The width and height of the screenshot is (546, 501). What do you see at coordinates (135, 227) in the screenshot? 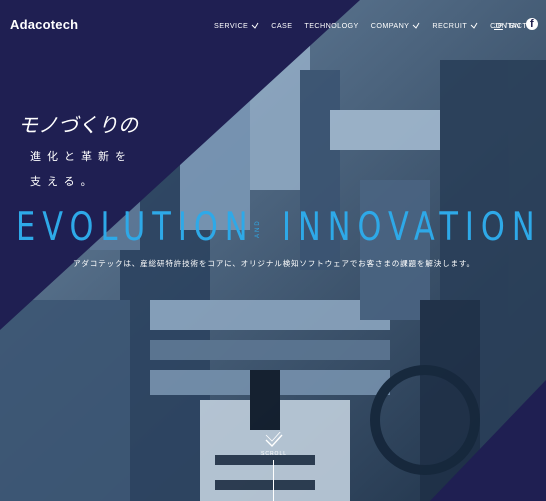
I see `evolution-title: EVOLUTION` at bounding box center [135, 227].